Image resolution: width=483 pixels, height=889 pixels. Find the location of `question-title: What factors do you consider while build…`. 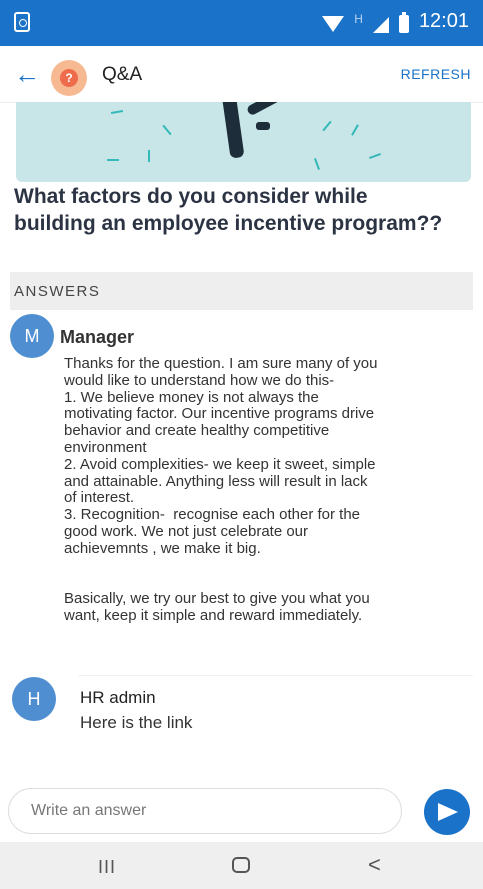

question-title: What factors do you consider while build… is located at coordinates (228, 210).